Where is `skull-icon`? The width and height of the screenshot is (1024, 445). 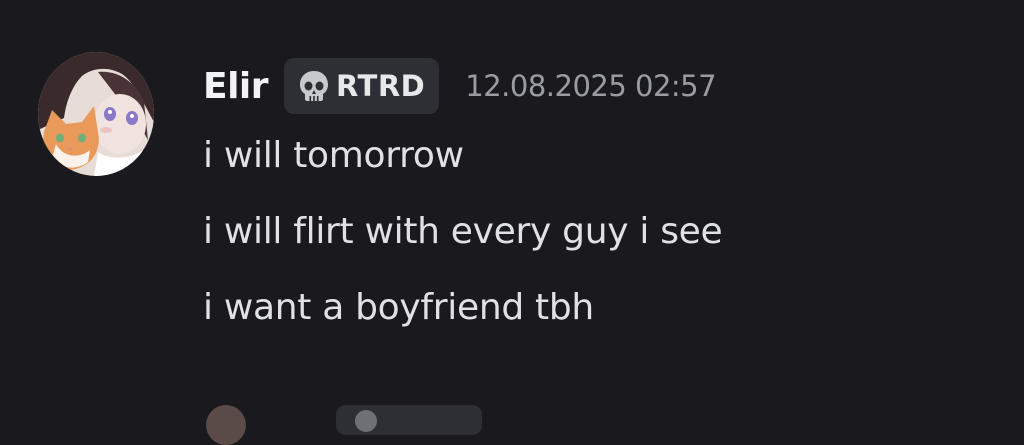 skull-icon is located at coordinates (314, 86).